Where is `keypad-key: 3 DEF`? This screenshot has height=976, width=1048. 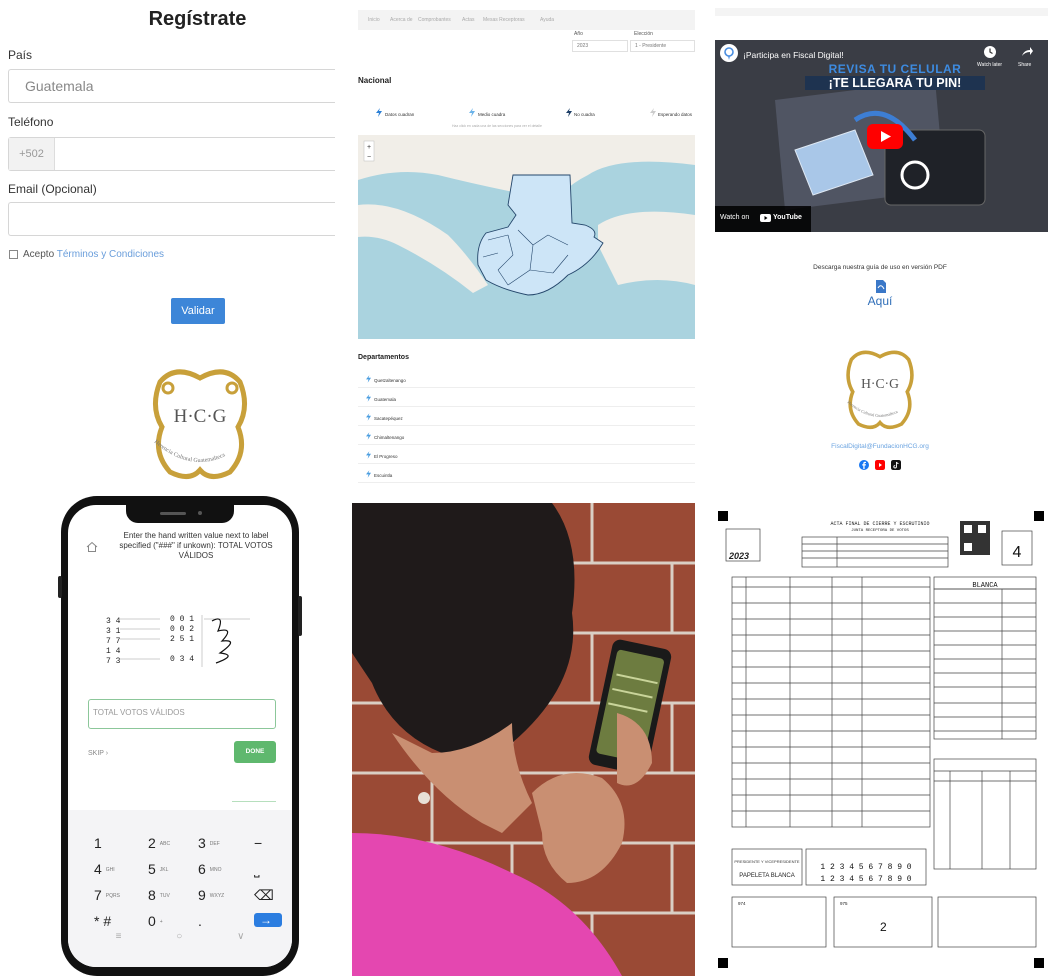
keypad-key: 3 DEF is located at coordinates (209, 843).